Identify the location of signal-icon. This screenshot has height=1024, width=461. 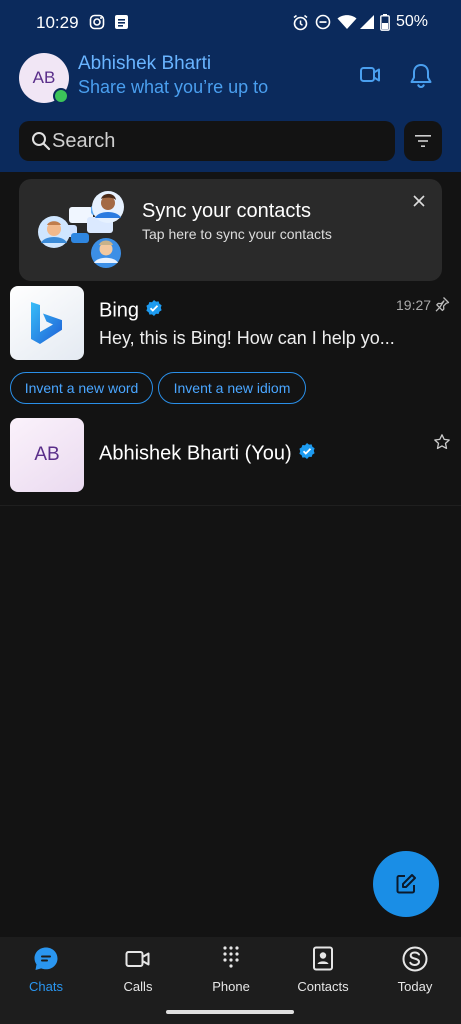
(367, 24).